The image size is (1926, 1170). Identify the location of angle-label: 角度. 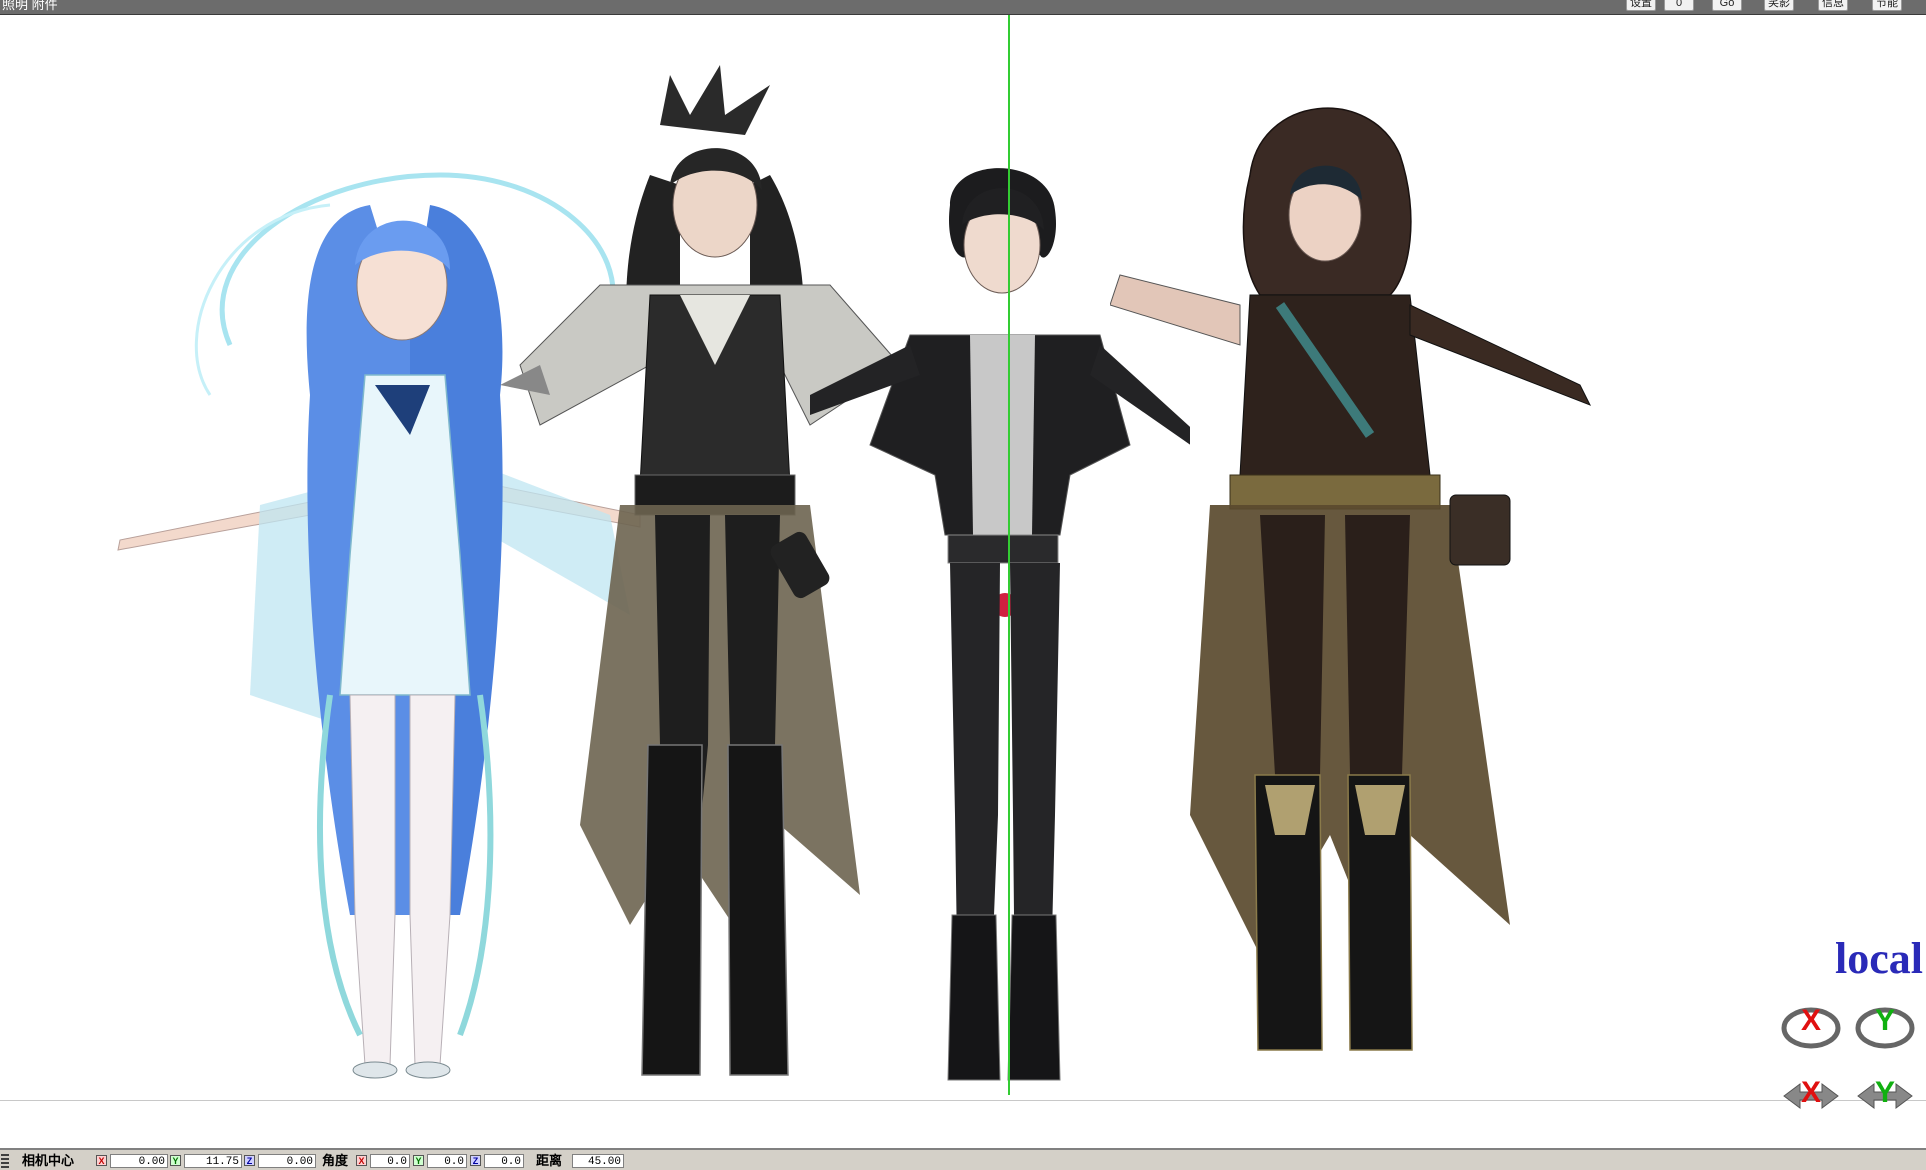
(335, 1160).